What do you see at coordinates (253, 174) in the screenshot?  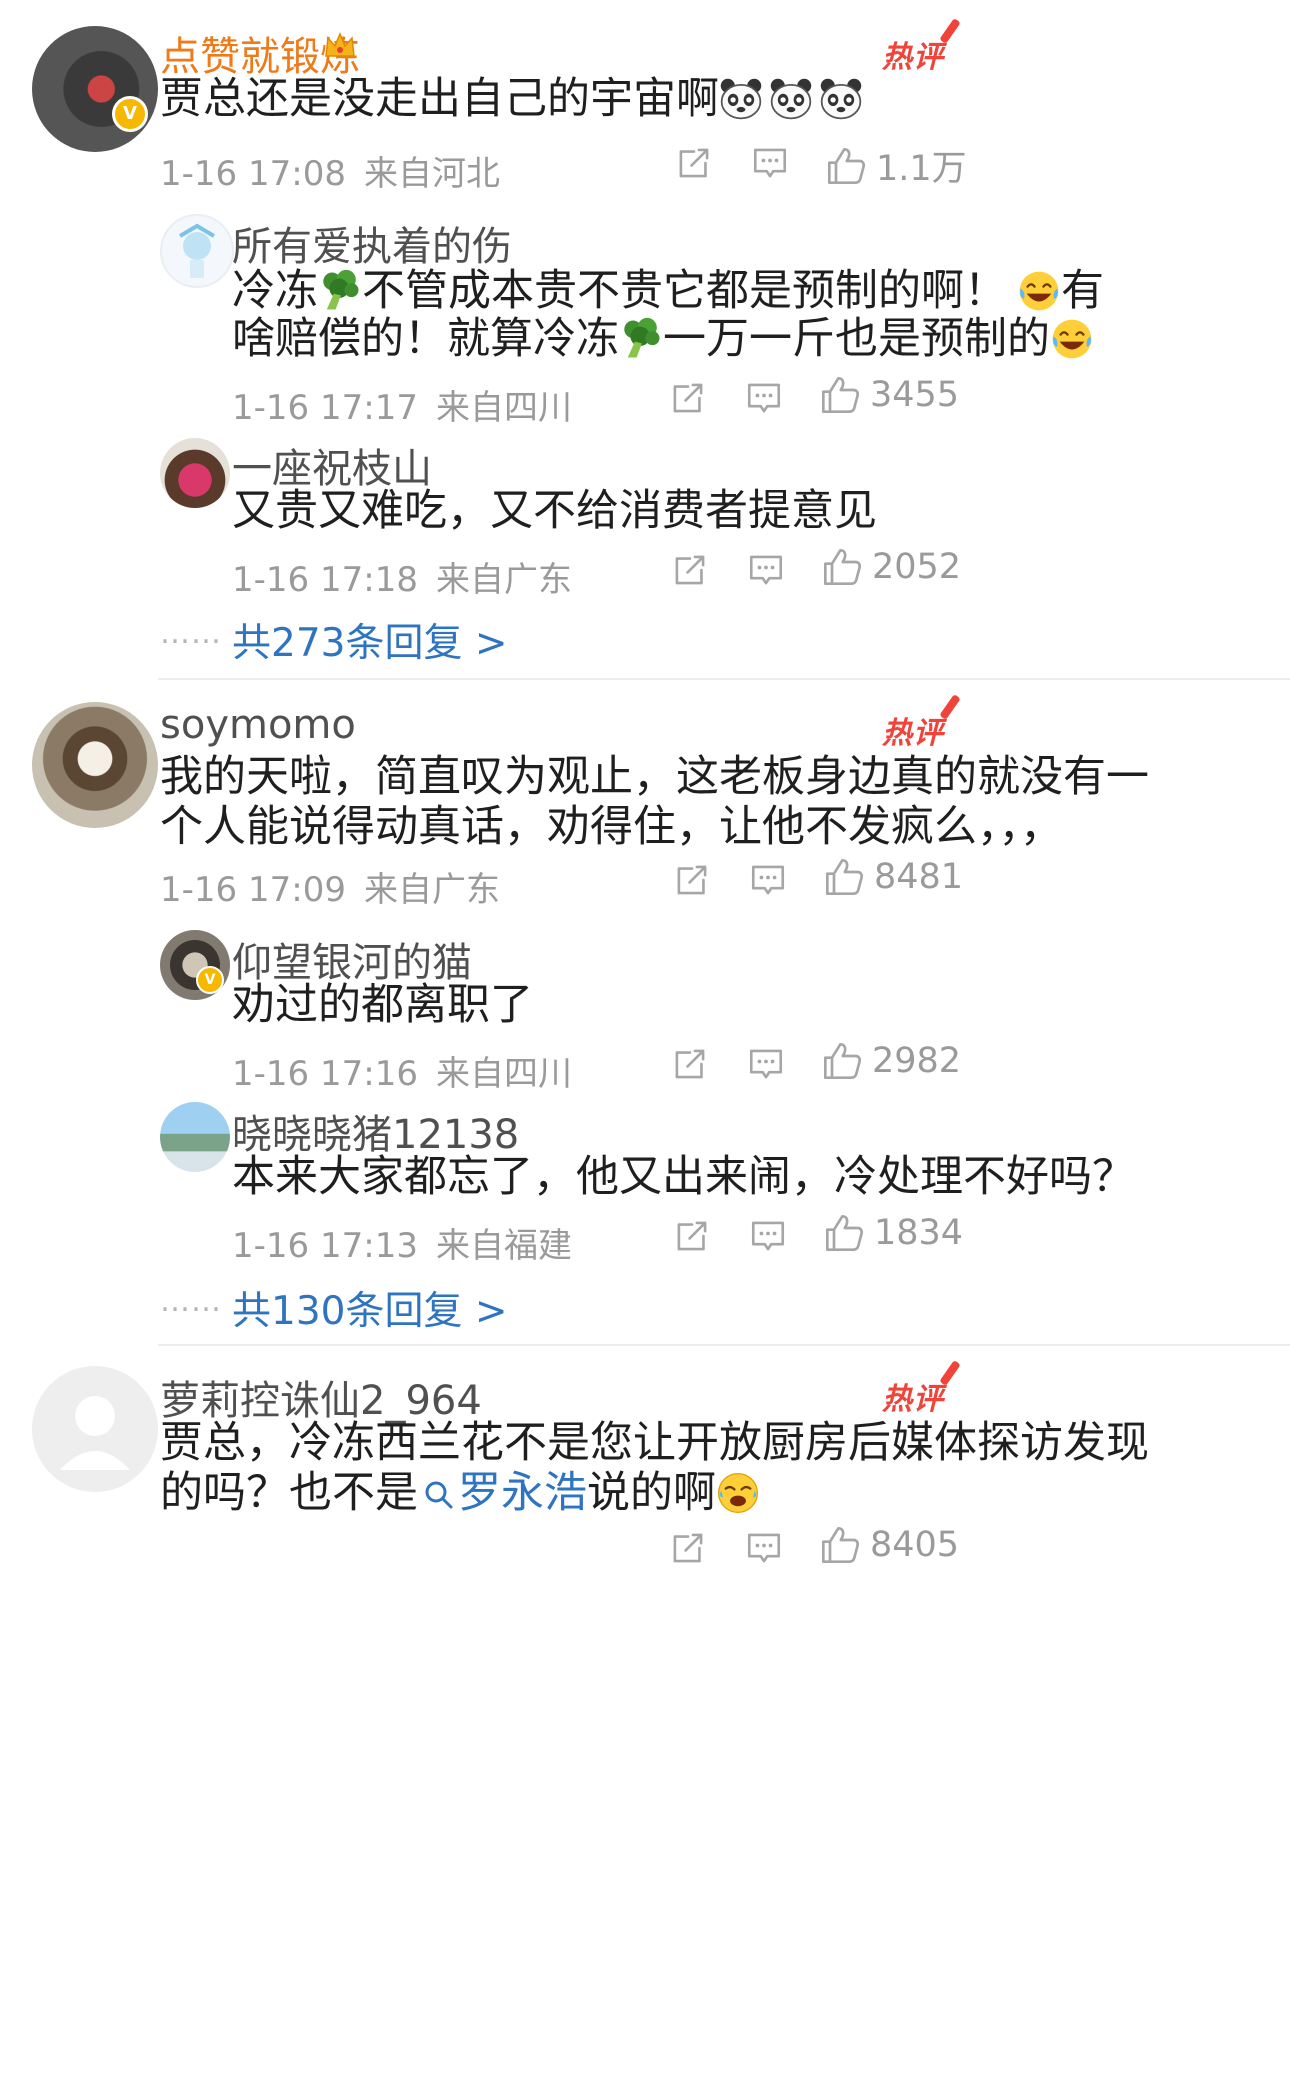 I see `comment-time: 1-16 17:08` at bounding box center [253, 174].